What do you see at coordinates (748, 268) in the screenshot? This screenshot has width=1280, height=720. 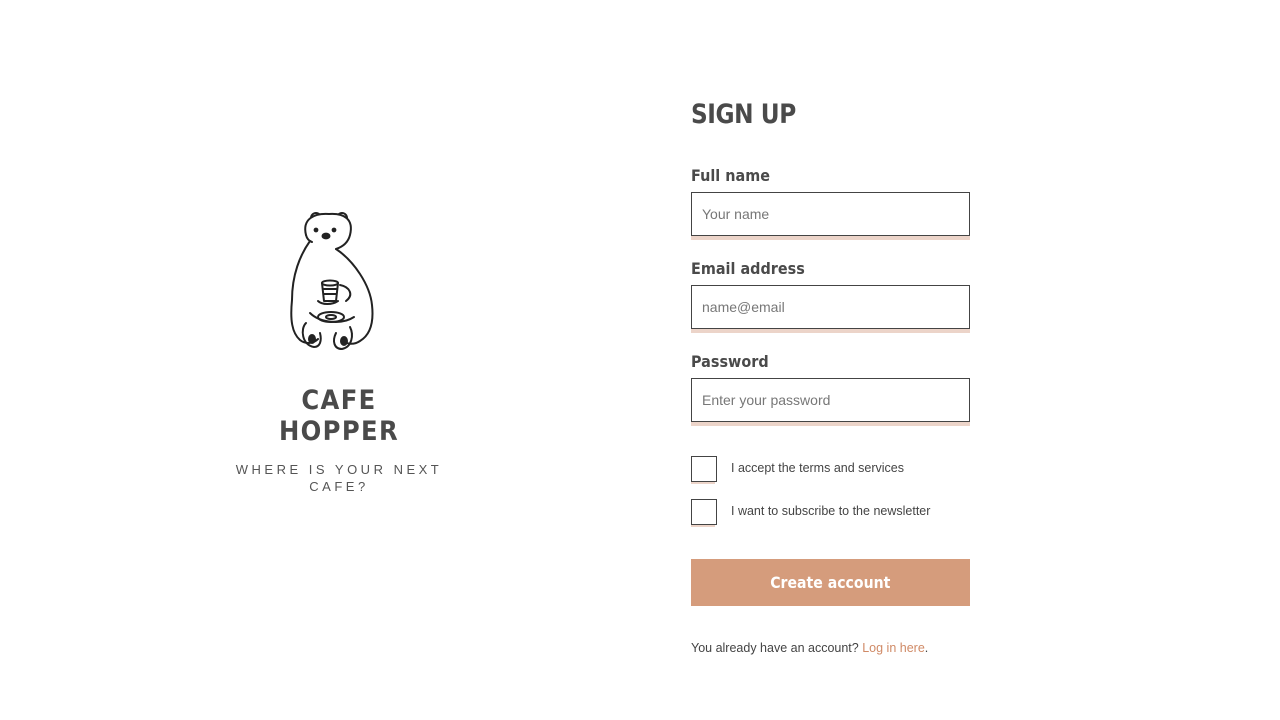 I see `email-label: Email address` at bounding box center [748, 268].